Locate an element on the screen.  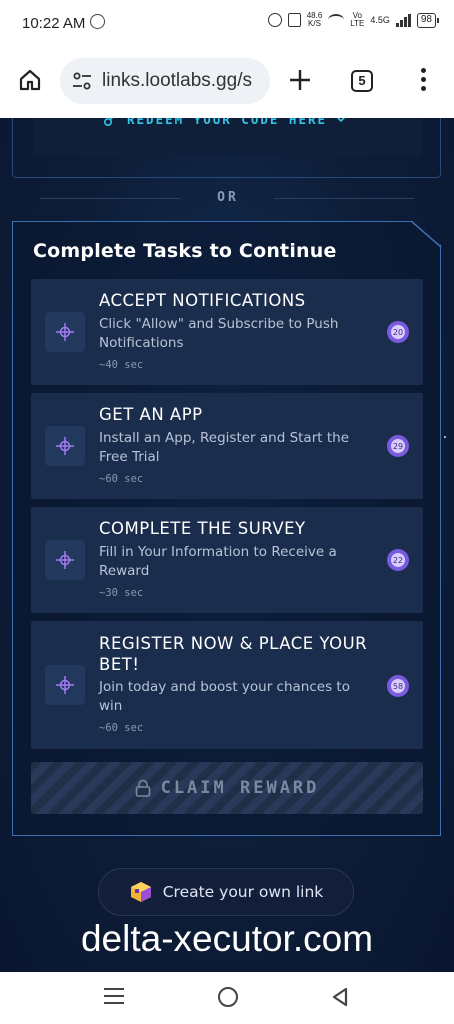
claim-reward-button: CLAIM REWARD is located at coordinates (227, 788).